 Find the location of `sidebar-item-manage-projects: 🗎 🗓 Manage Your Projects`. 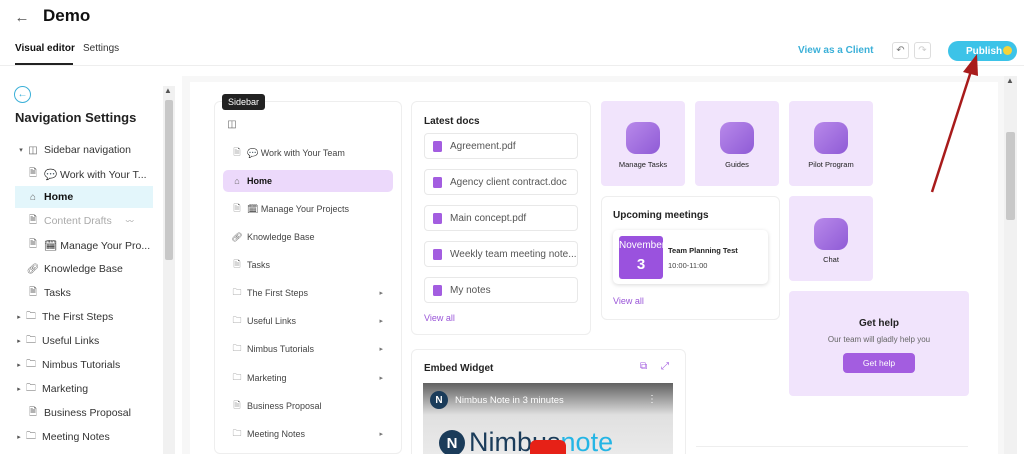

sidebar-item-manage-projects: 🗎 🗓 Manage Your Projects is located at coordinates (308, 209).